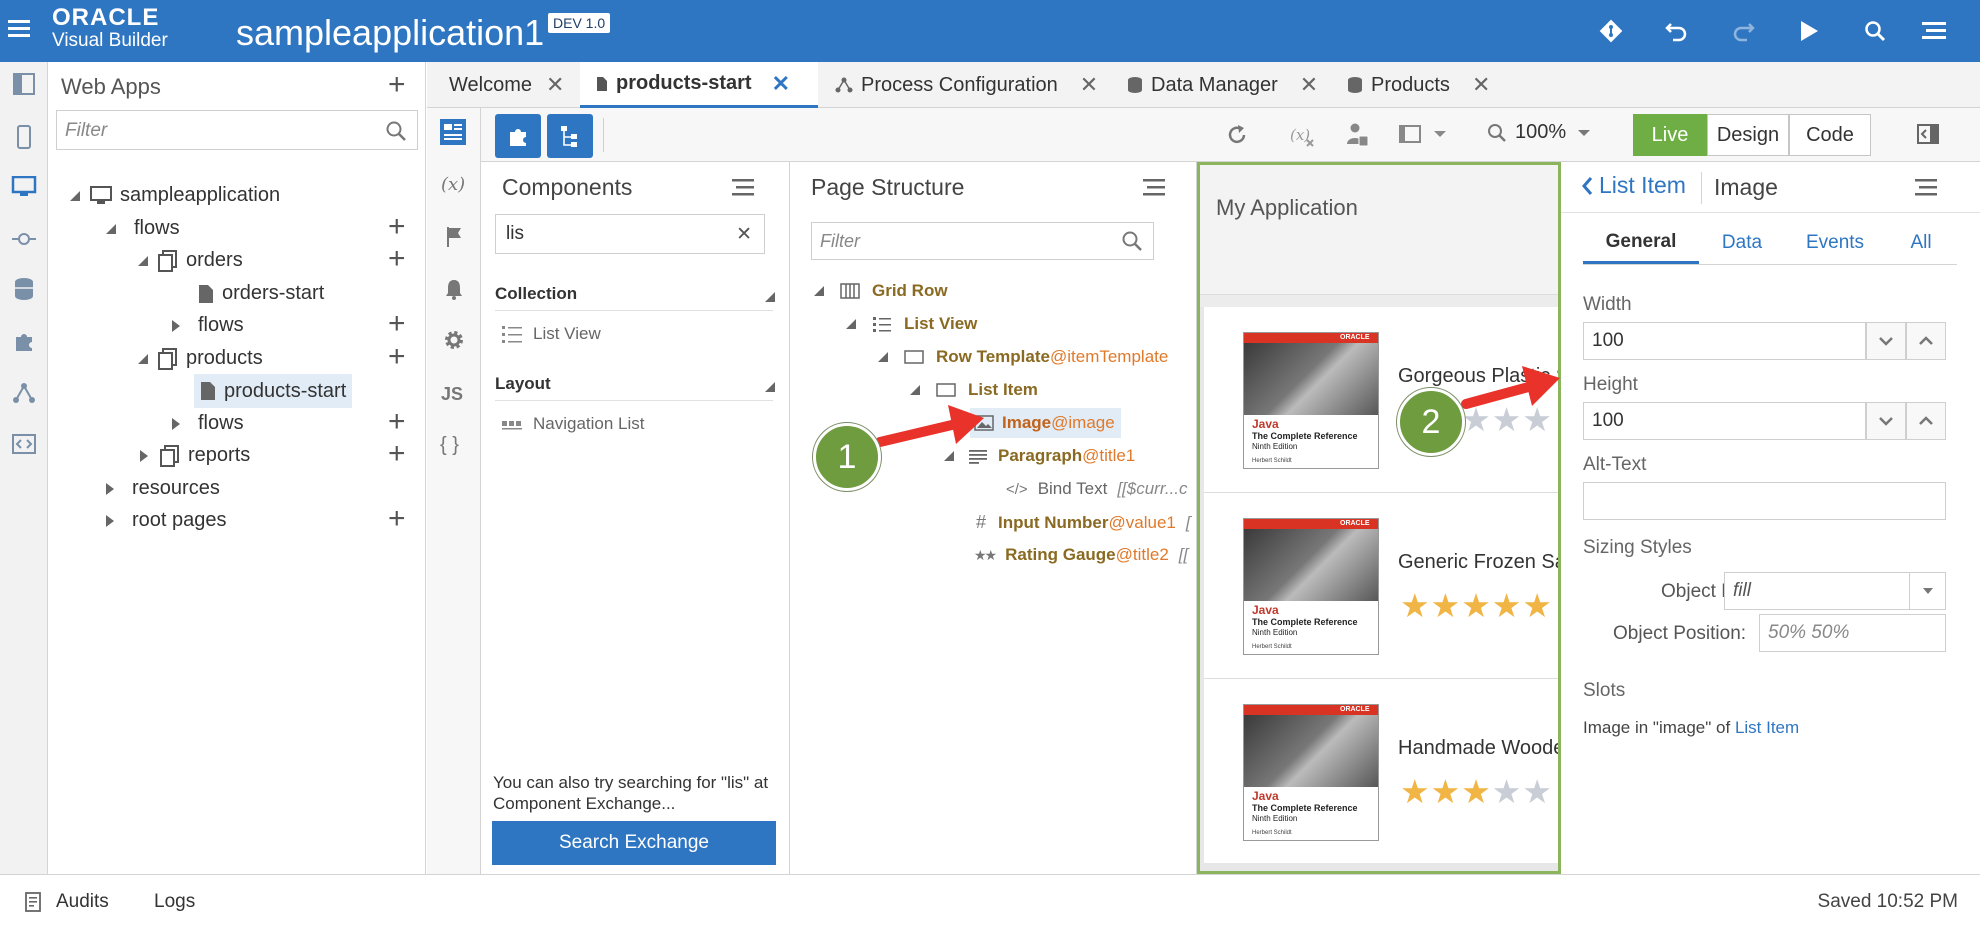  I want to click on components-search-input: lis ✕, so click(630, 234).